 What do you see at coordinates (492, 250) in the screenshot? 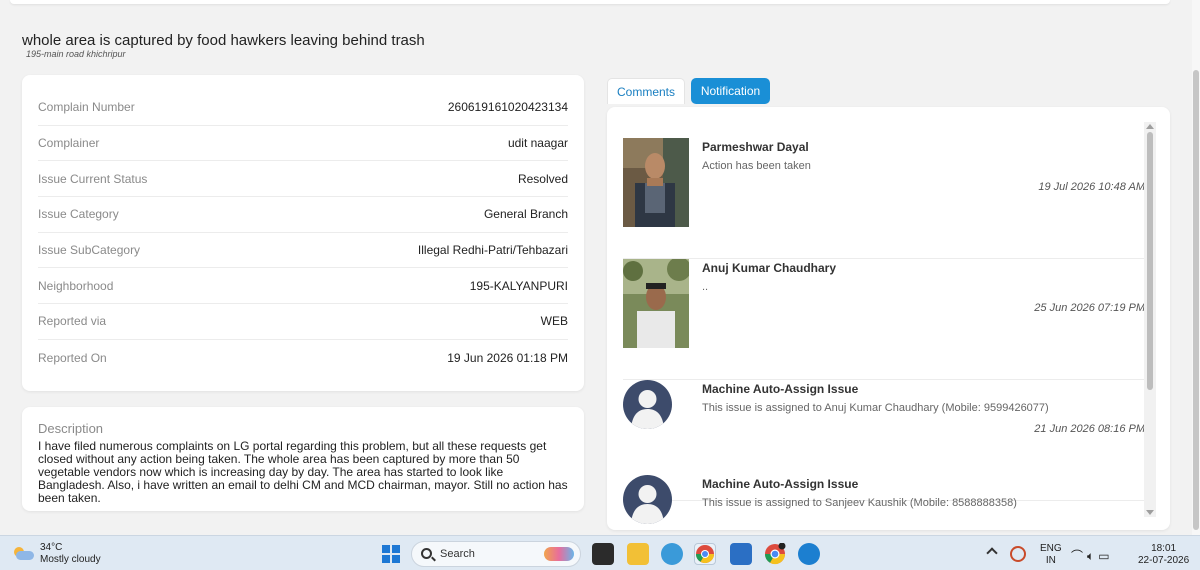
I see `detail-value: Illegal Redhi-Patri/Tehbazari` at bounding box center [492, 250].